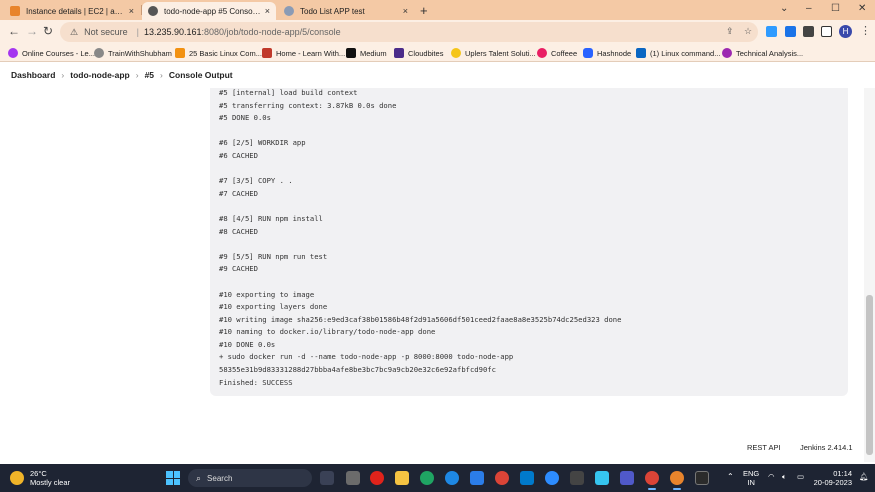 This screenshot has width=875, height=492. Describe the element at coordinates (209, 11) in the screenshot. I see `tab-jenkins-console: todo-node-app #5 Console [Jenk ×` at that location.